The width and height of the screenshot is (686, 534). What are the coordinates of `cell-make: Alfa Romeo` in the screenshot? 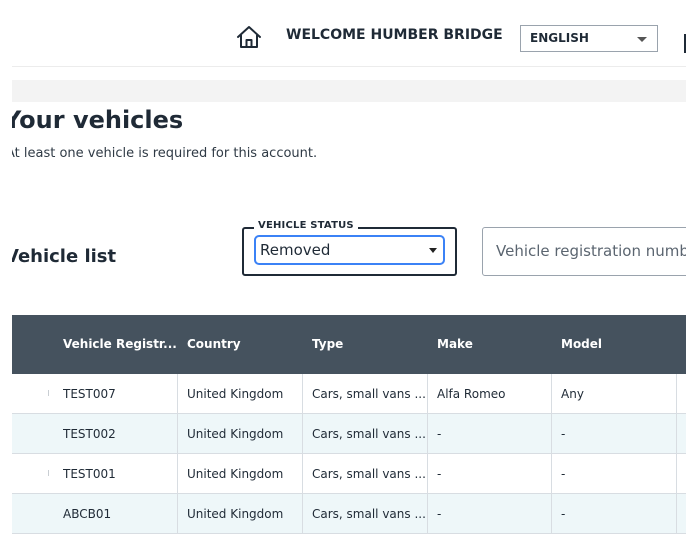 It's located at (471, 394).